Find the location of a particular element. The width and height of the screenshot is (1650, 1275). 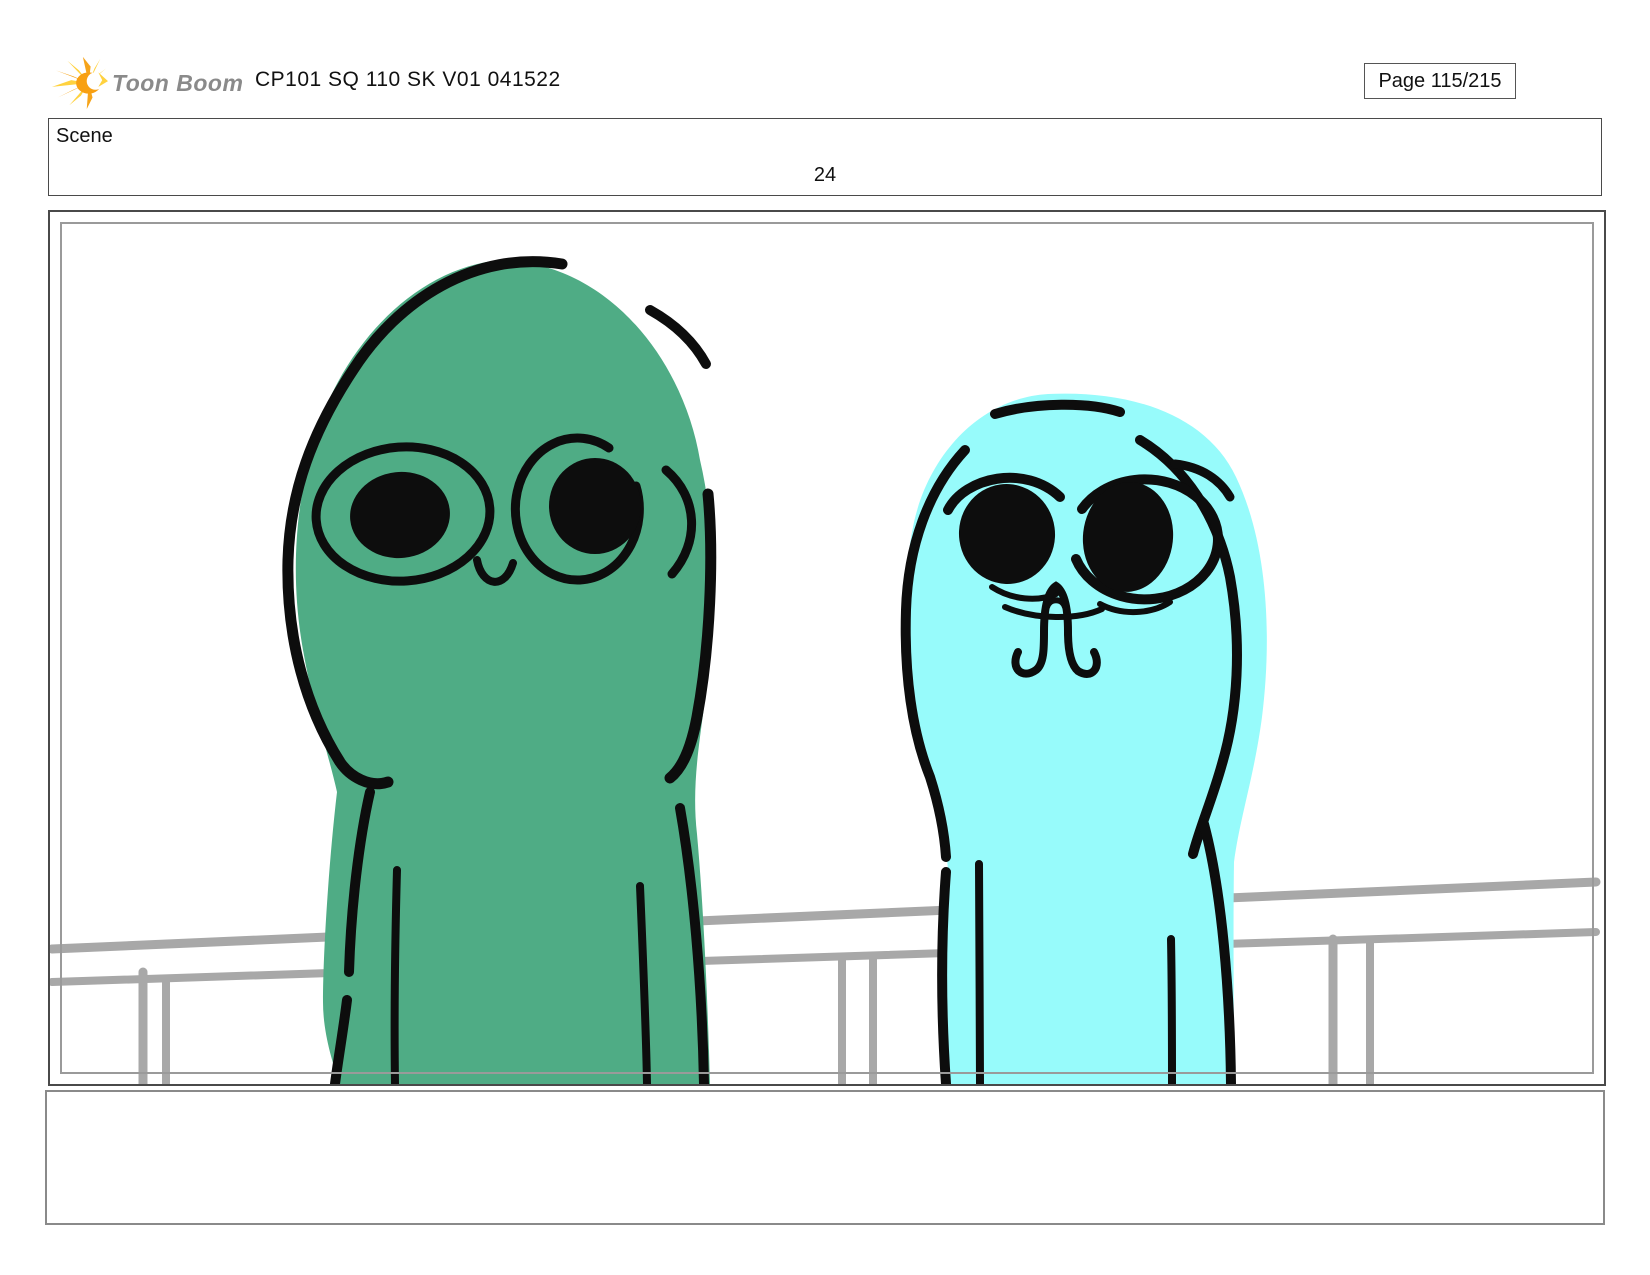

scene-row: Scene 24 is located at coordinates (825, 157).